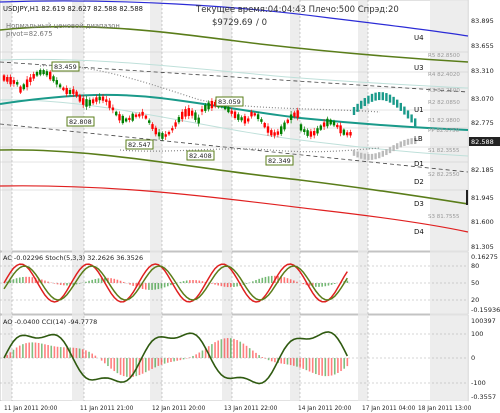  I want to click on level-s1: S1 82.3555, so click(444, 151).